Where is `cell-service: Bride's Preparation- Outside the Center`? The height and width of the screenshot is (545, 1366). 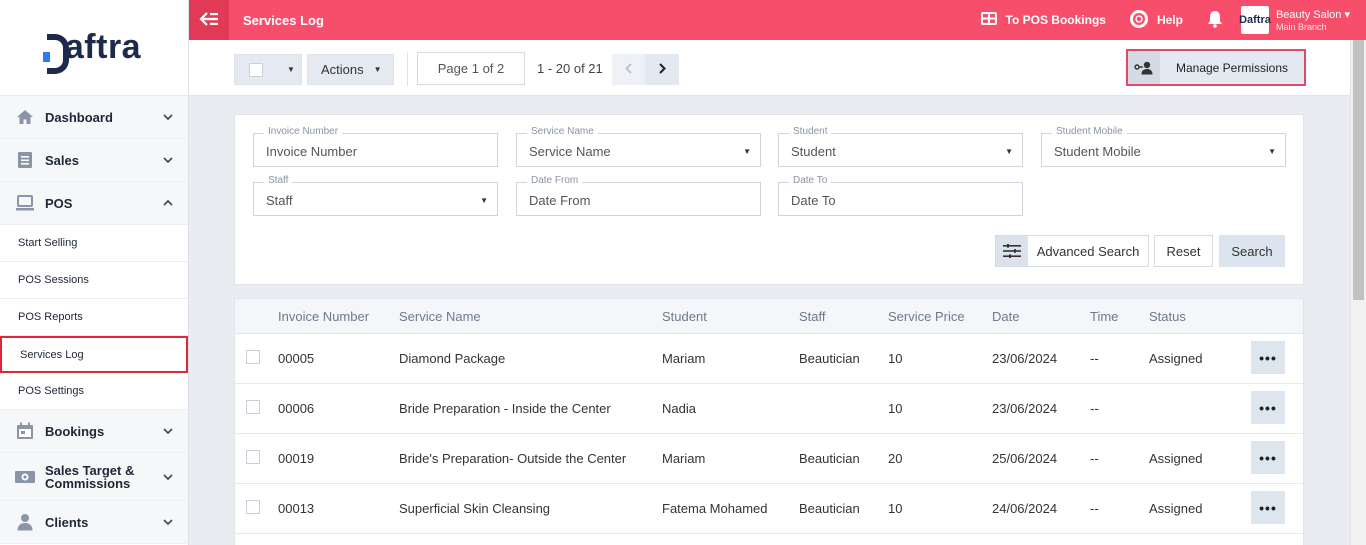
cell-service: Bride's Preparation- Outside the Center is located at coordinates (513, 458).